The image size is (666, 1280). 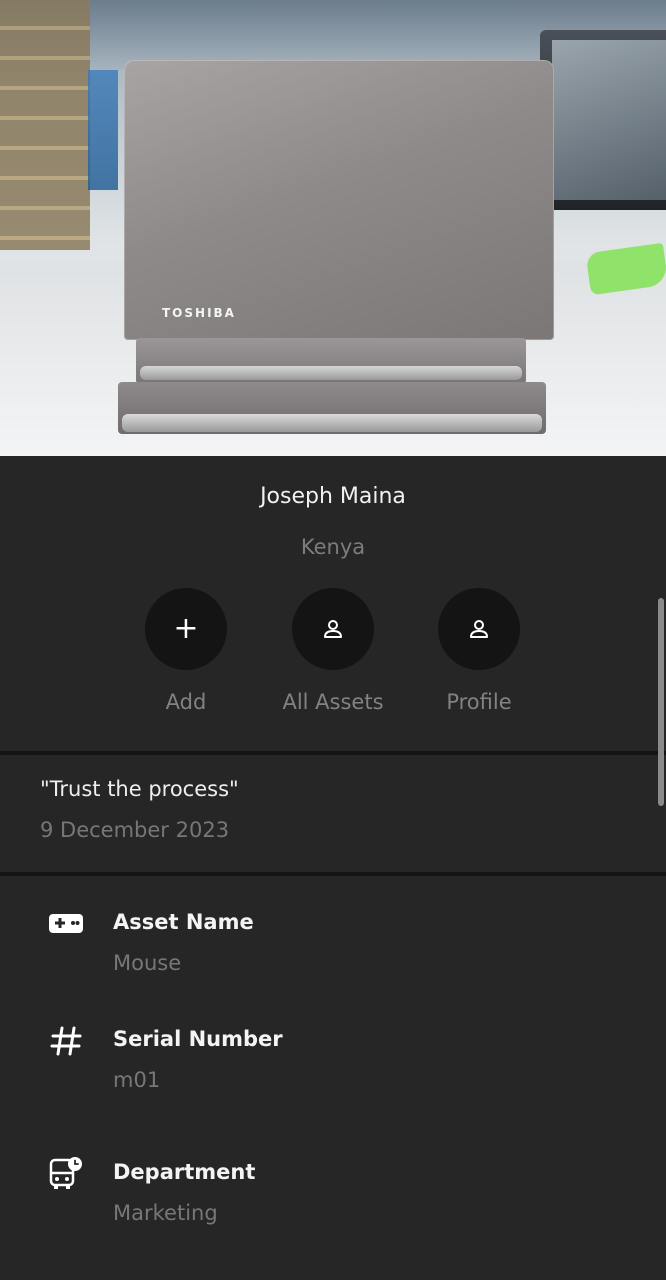 What do you see at coordinates (339, 200) in the screenshot?
I see `hero-laptop-lid` at bounding box center [339, 200].